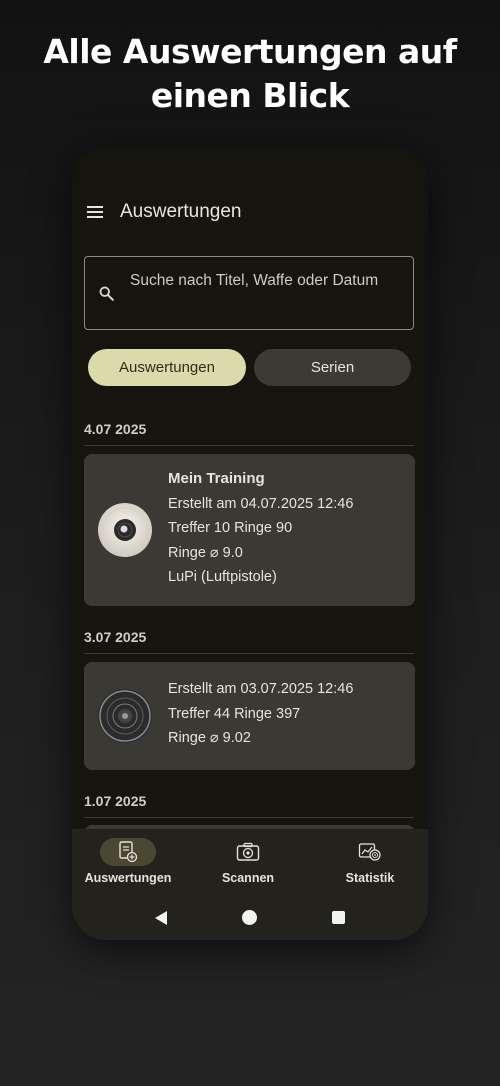 This screenshot has width=500, height=1086. Describe the element at coordinates (261, 503) in the screenshot. I see `card-created: Erstellt am 04.07.2025 12:46` at that location.